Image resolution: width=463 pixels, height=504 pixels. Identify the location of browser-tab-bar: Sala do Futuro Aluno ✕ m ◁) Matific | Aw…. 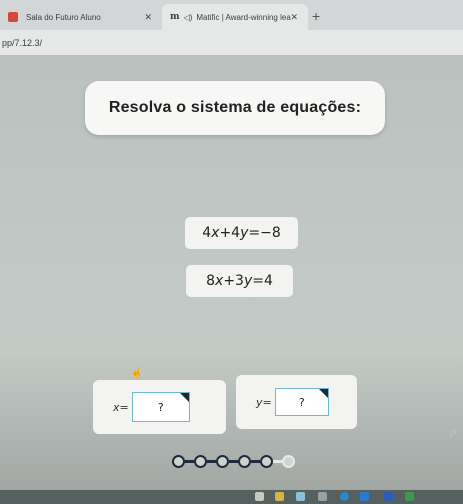
(231, 15).